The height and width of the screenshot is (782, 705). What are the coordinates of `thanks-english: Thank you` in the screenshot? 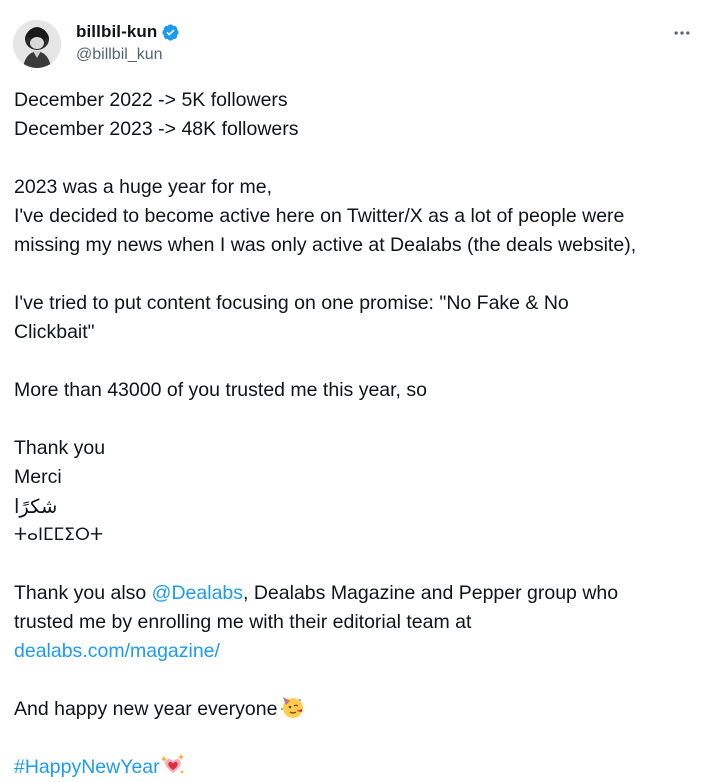 It's located at (60, 448).